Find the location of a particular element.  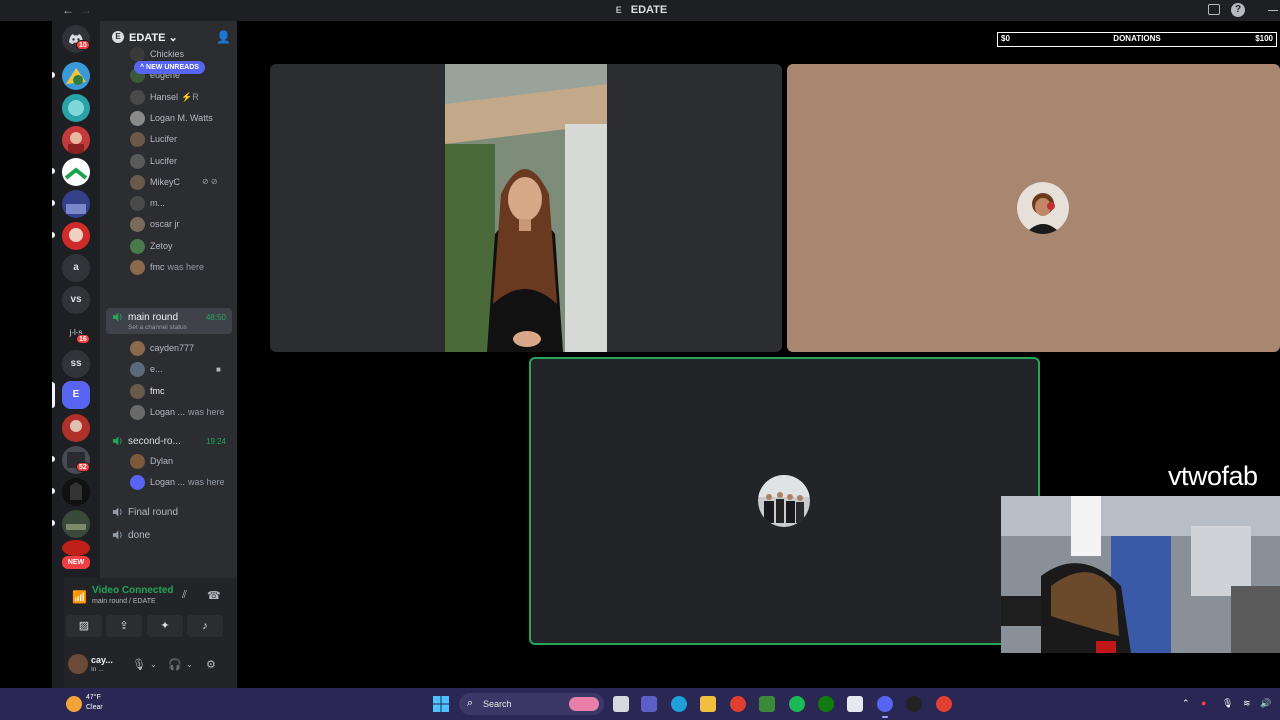

weather-condition: Clear is located at coordinates (94, 707).